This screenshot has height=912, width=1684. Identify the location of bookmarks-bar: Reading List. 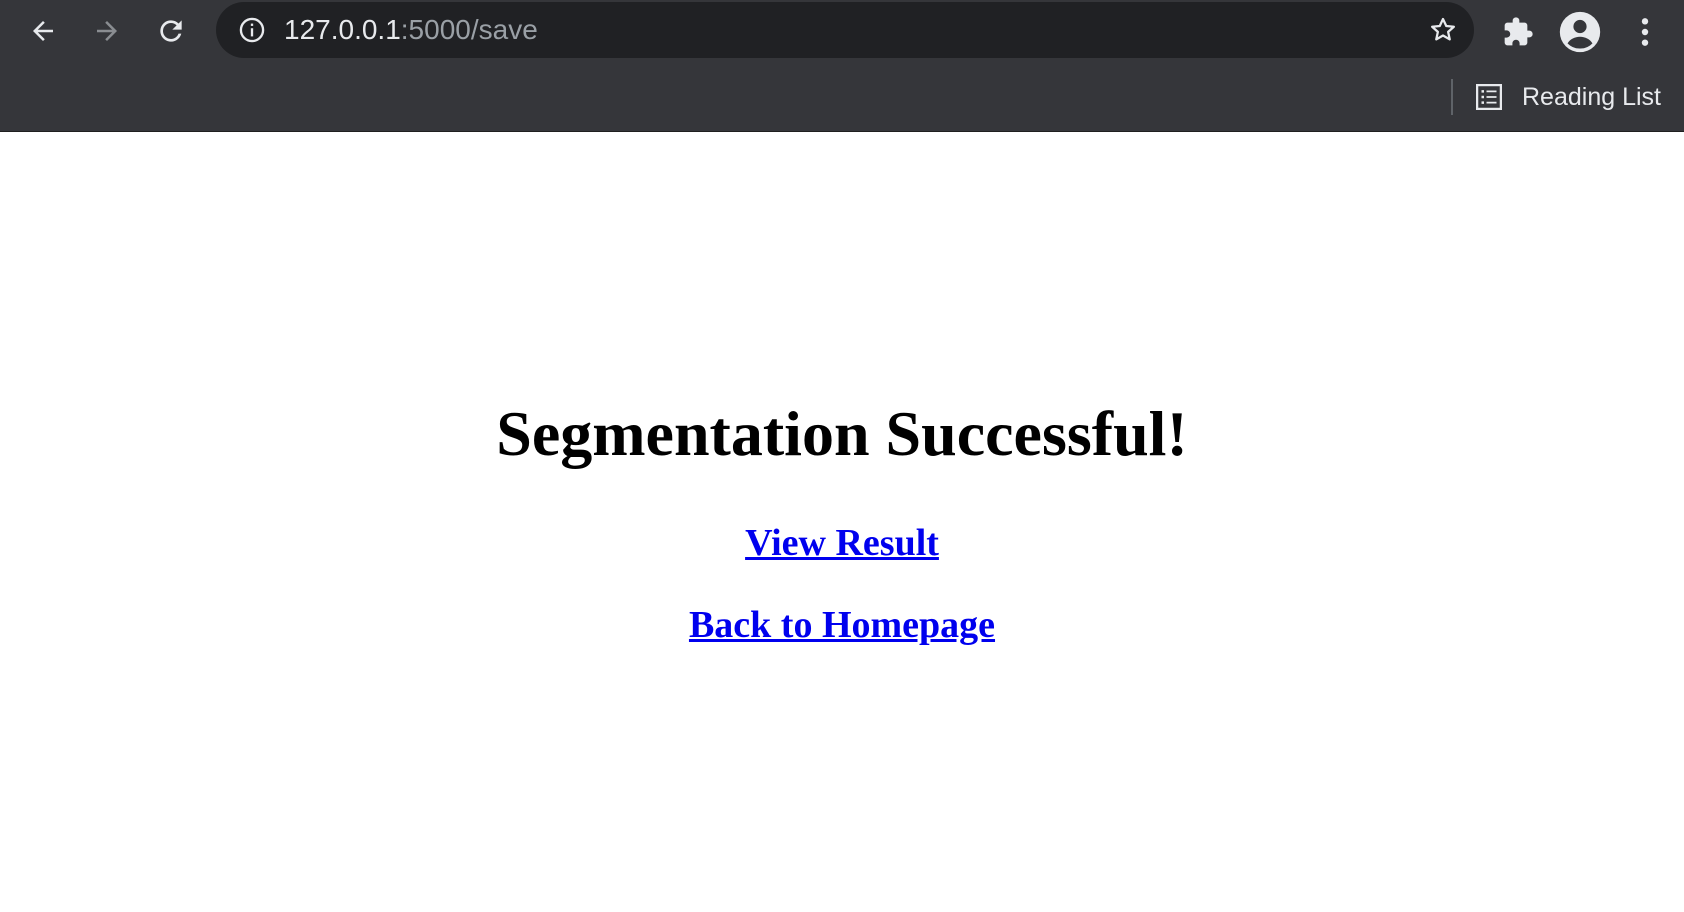
(842, 97).